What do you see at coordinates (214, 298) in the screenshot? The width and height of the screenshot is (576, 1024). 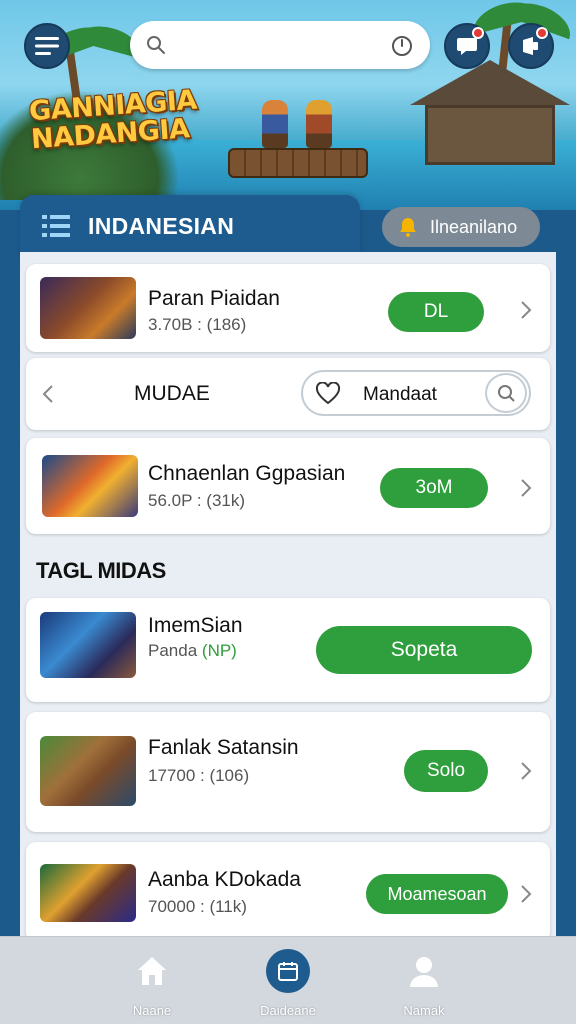 I see `app-name: Paran Piaidan` at bounding box center [214, 298].